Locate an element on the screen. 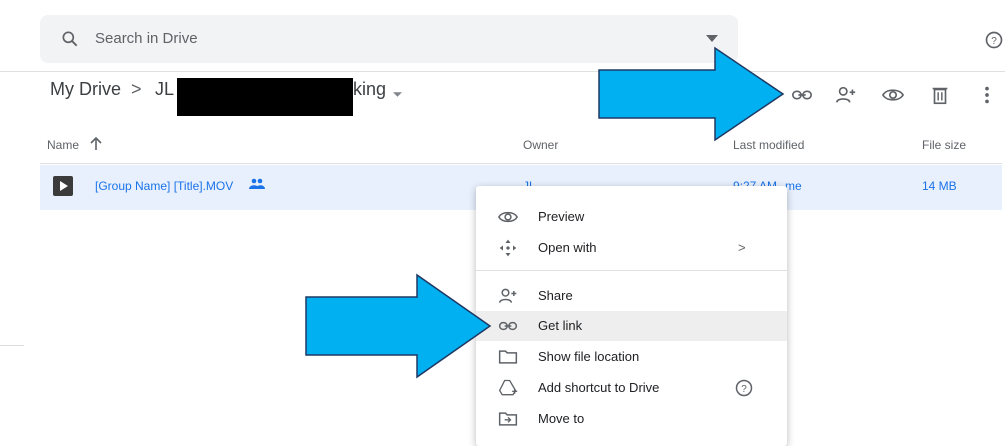 The image size is (1005, 446). menu-item-share: Share is located at coordinates (631, 296).